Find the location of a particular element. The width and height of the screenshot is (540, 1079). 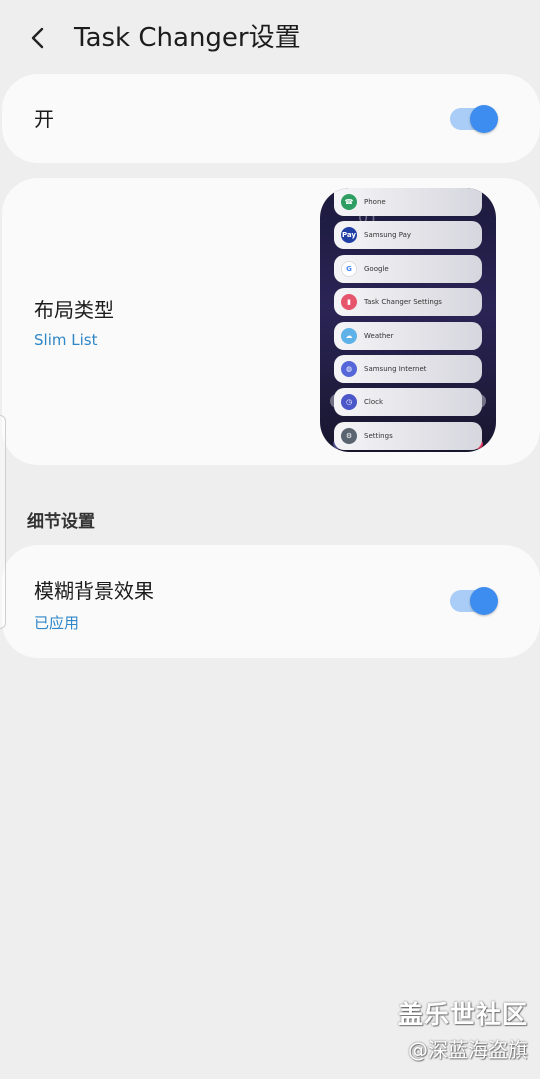

preview-task-label: Samsung Pay is located at coordinates (388, 235).